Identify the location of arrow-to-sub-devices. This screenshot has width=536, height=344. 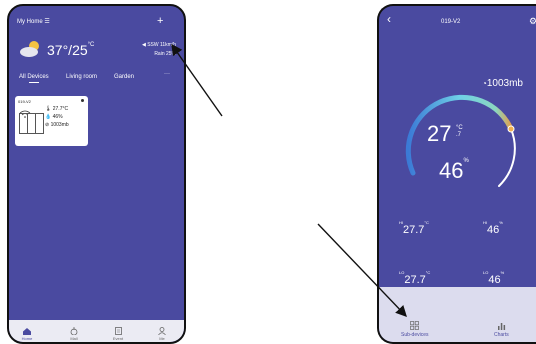
(362, 270).